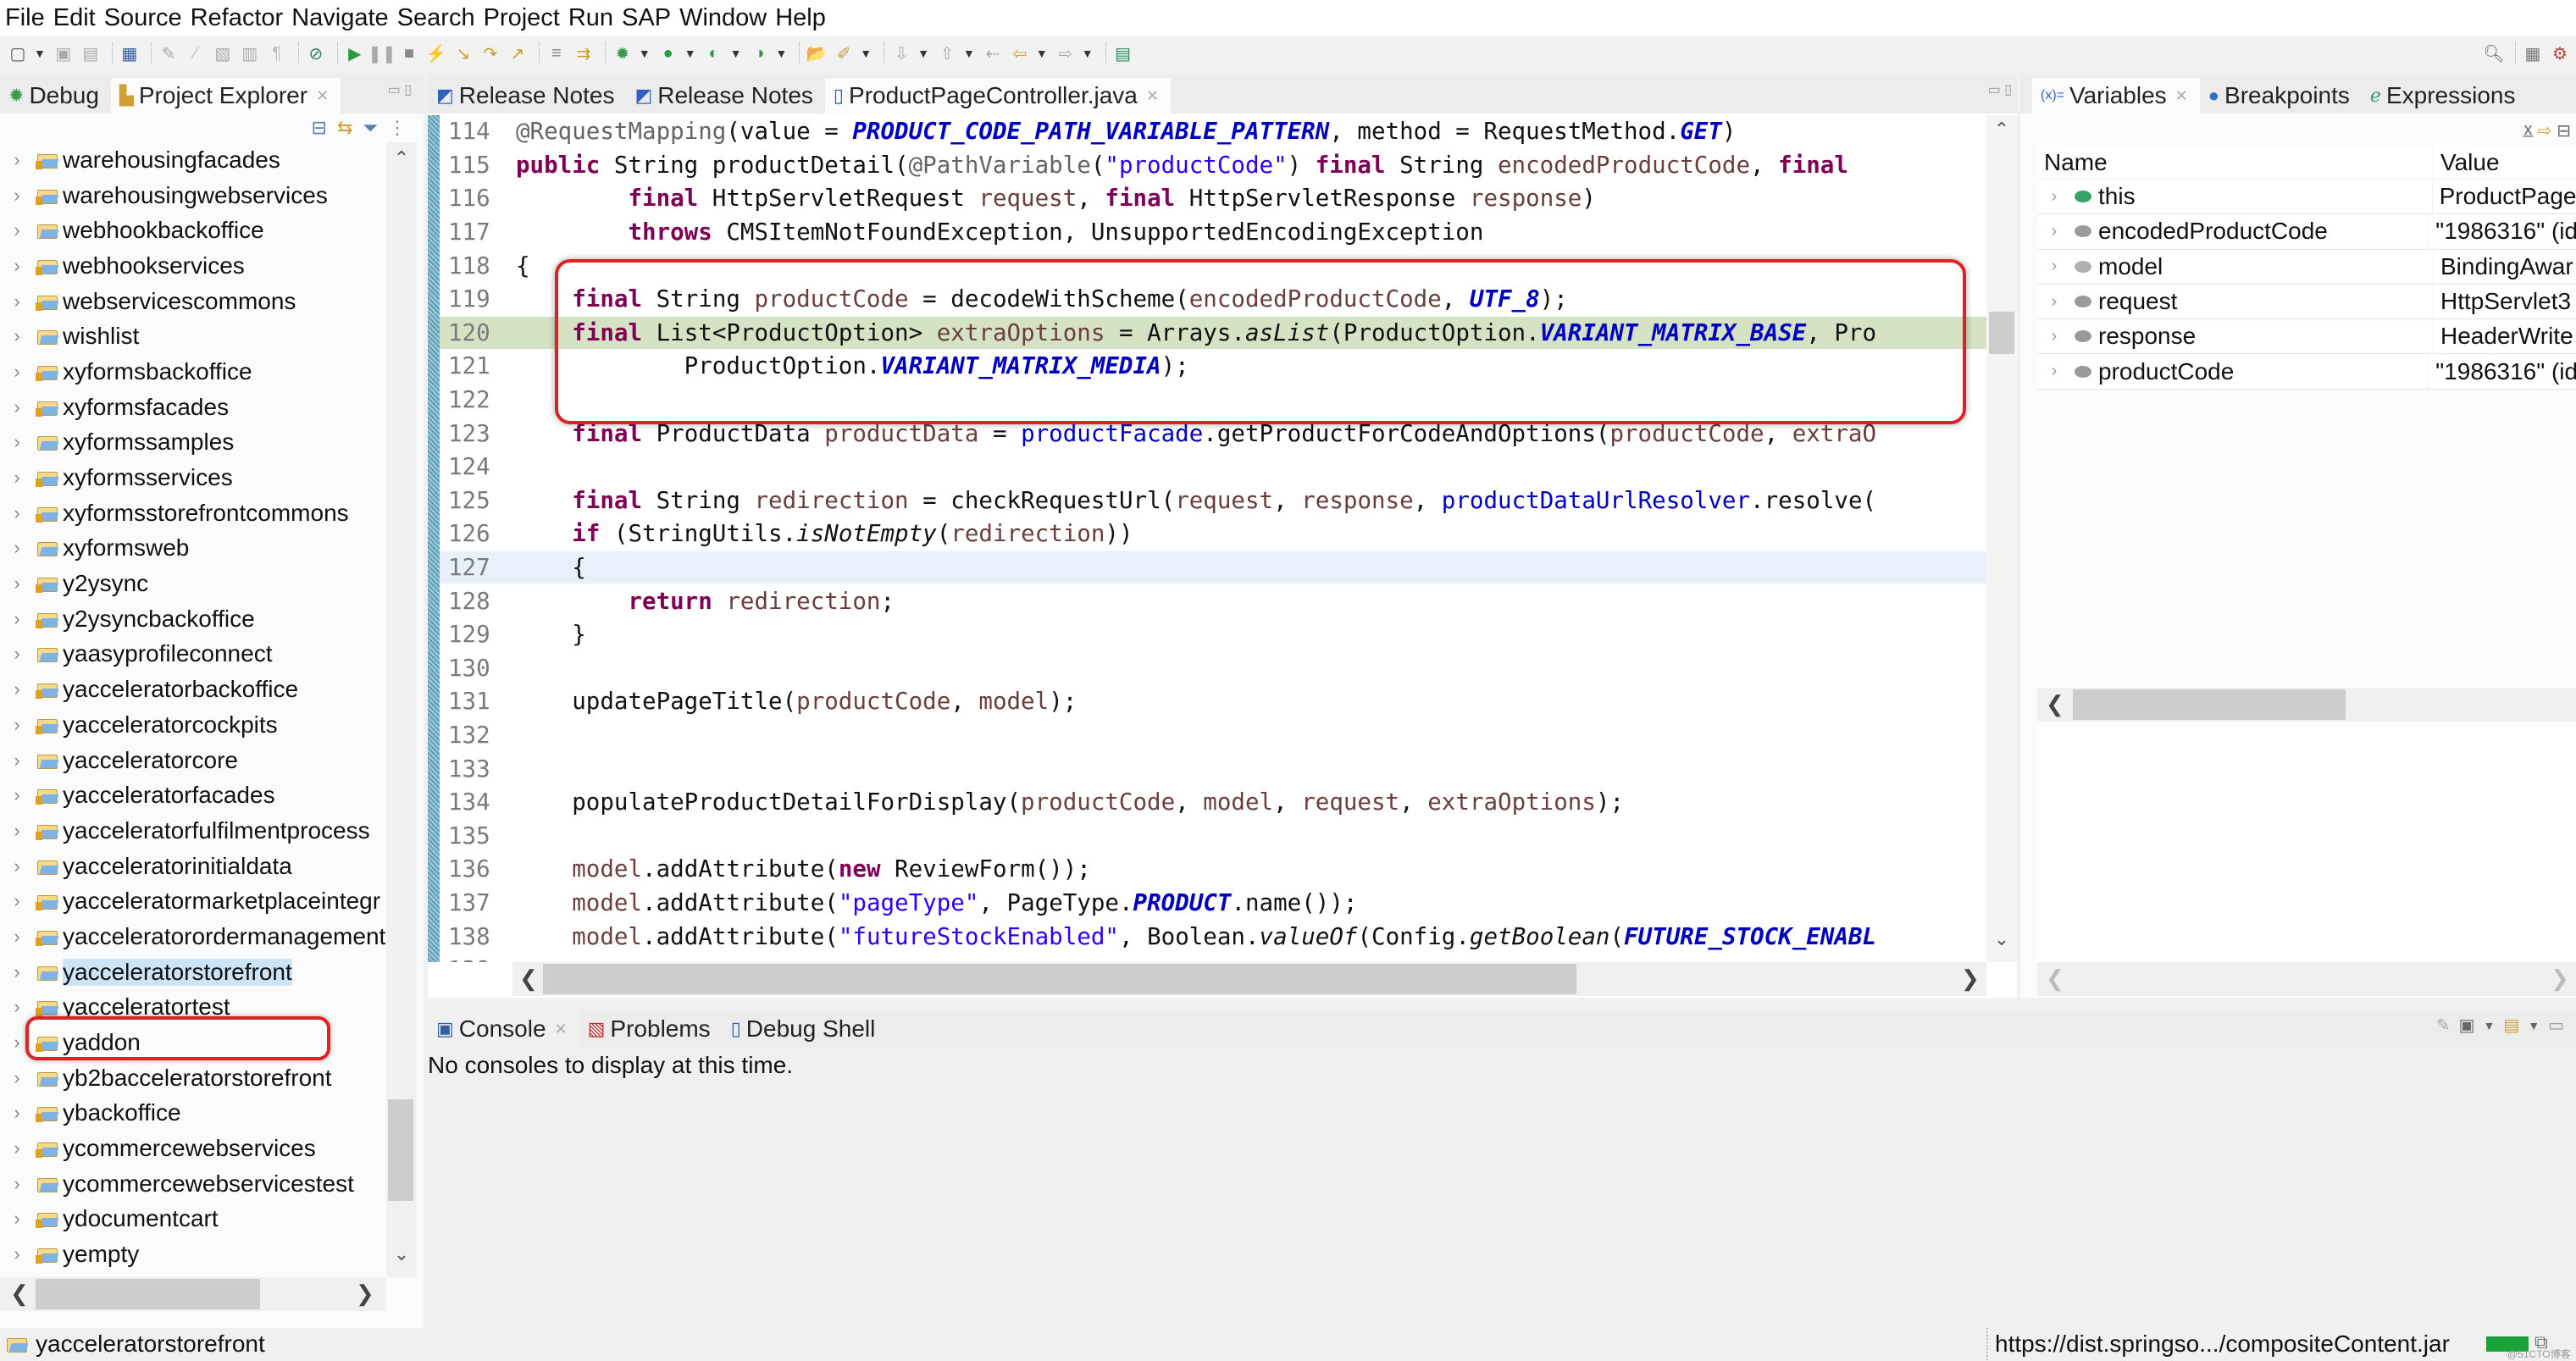 Image resolution: width=2576 pixels, height=1361 pixels. What do you see at coordinates (1213, 400) in the screenshot?
I see `code-line: 122` at bounding box center [1213, 400].